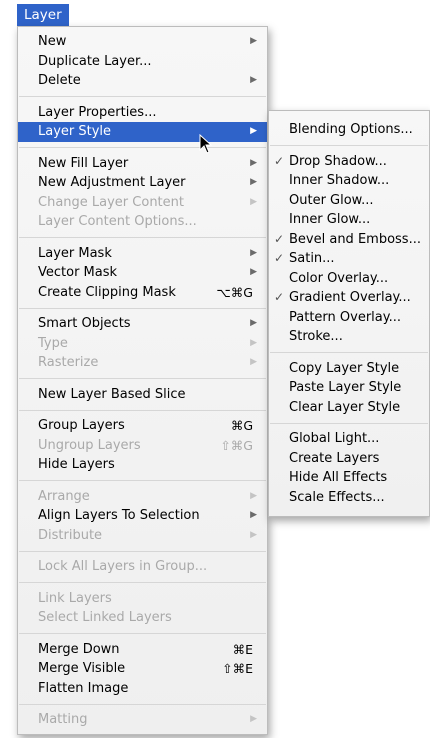 The image size is (430, 738). Describe the element at coordinates (142, 426) in the screenshot. I see `menu-item-group-layers: Group Layers ⌘G` at that location.